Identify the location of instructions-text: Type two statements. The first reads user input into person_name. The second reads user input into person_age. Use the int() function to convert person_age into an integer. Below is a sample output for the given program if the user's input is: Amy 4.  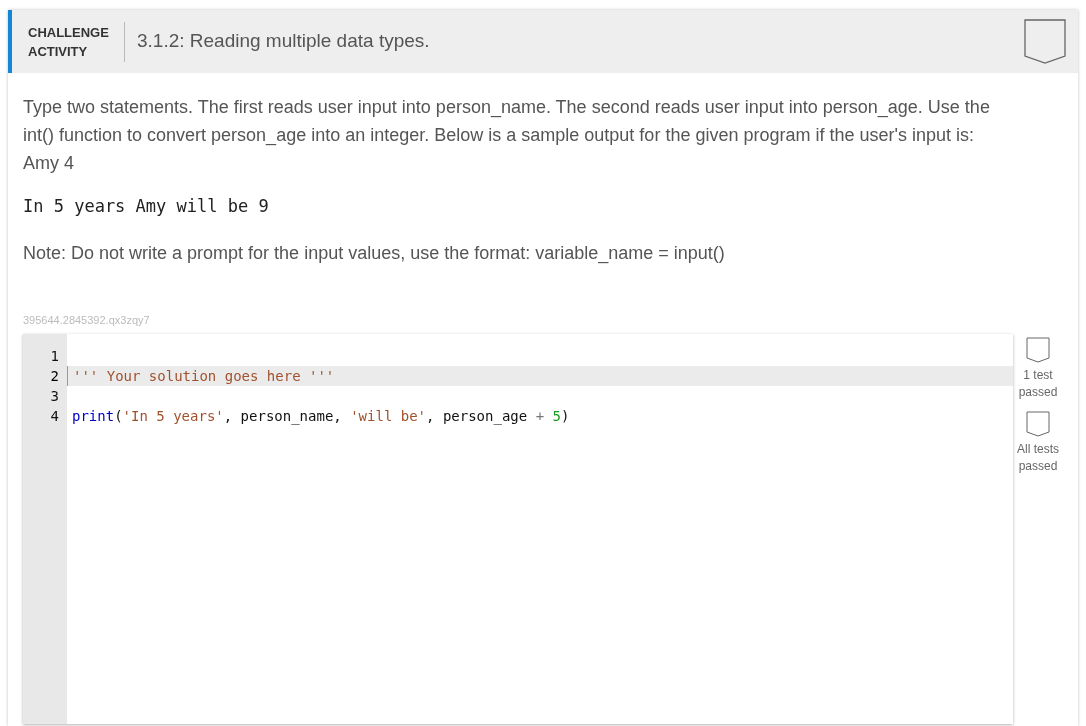
(507, 135).